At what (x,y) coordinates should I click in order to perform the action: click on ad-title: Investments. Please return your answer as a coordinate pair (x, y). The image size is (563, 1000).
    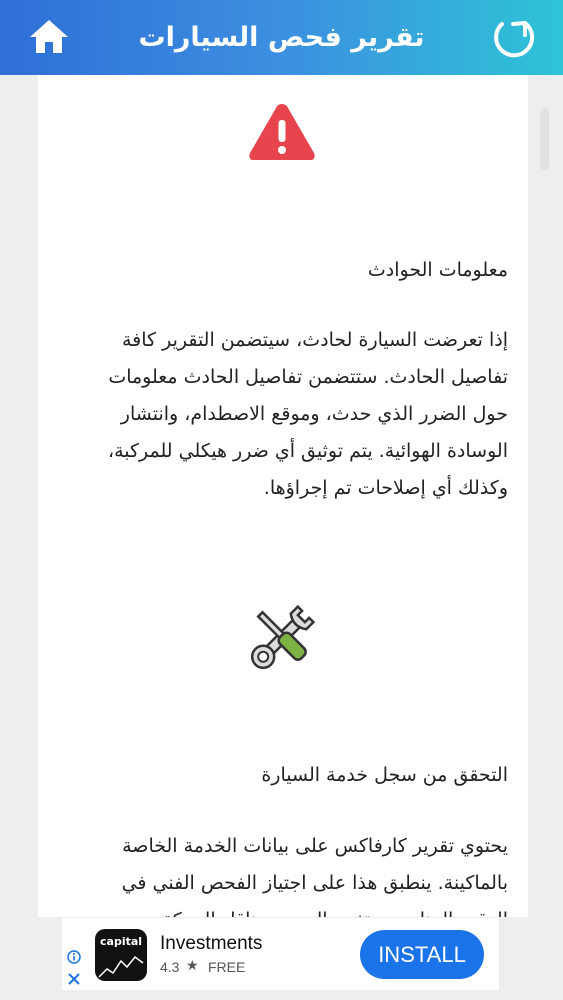
    Looking at the image, I should click on (211, 944).